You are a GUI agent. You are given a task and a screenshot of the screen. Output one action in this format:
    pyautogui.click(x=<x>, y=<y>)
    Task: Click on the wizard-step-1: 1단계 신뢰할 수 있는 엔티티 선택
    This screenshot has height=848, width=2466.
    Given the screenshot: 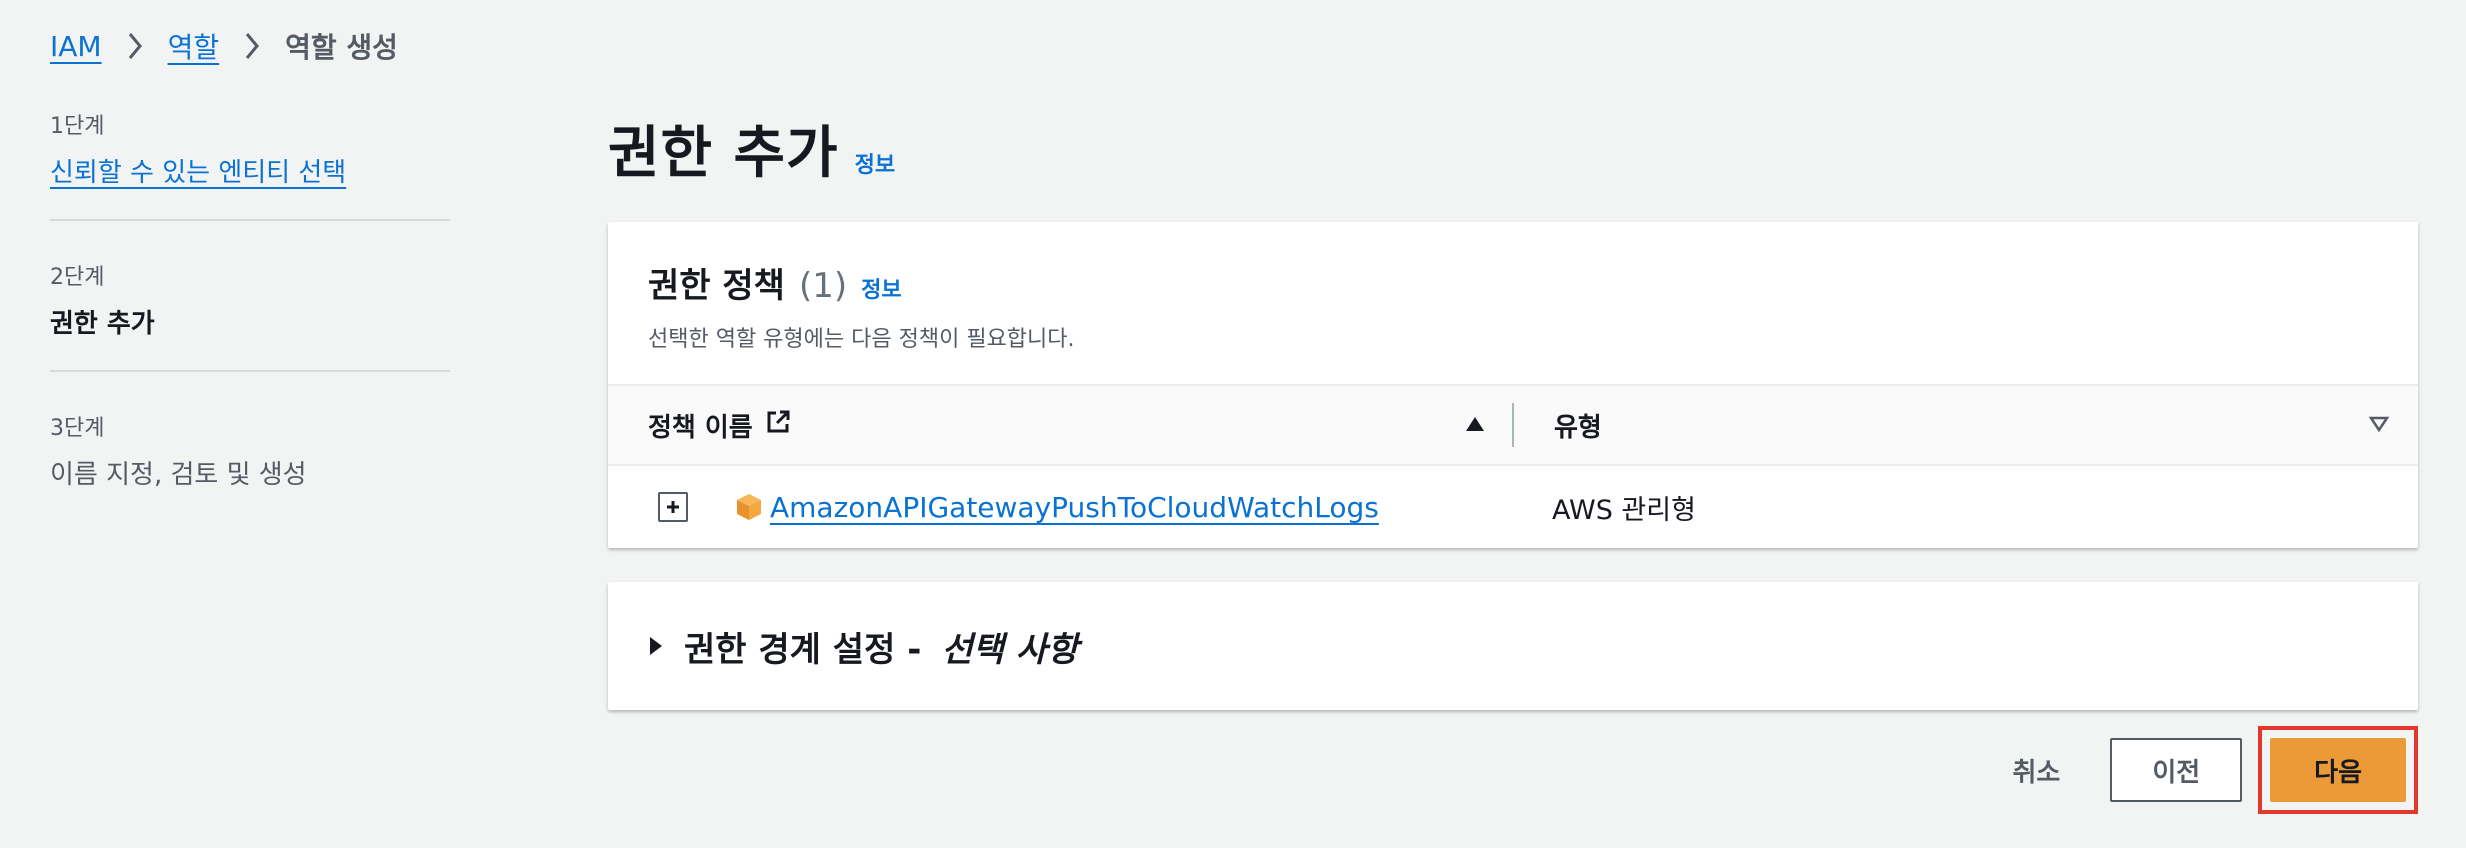 What is the action you would take?
    pyautogui.click(x=250, y=163)
    